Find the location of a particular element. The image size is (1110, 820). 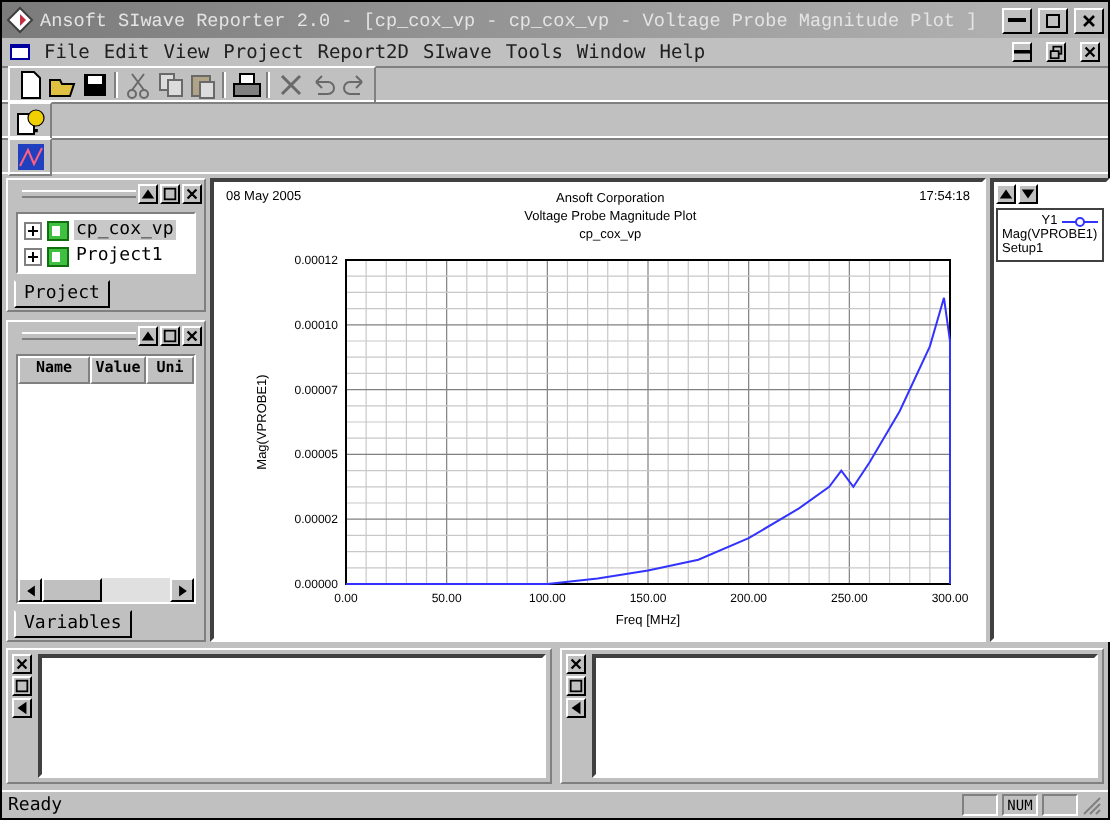

resize-grip-icon is located at coordinates (1092, 805).